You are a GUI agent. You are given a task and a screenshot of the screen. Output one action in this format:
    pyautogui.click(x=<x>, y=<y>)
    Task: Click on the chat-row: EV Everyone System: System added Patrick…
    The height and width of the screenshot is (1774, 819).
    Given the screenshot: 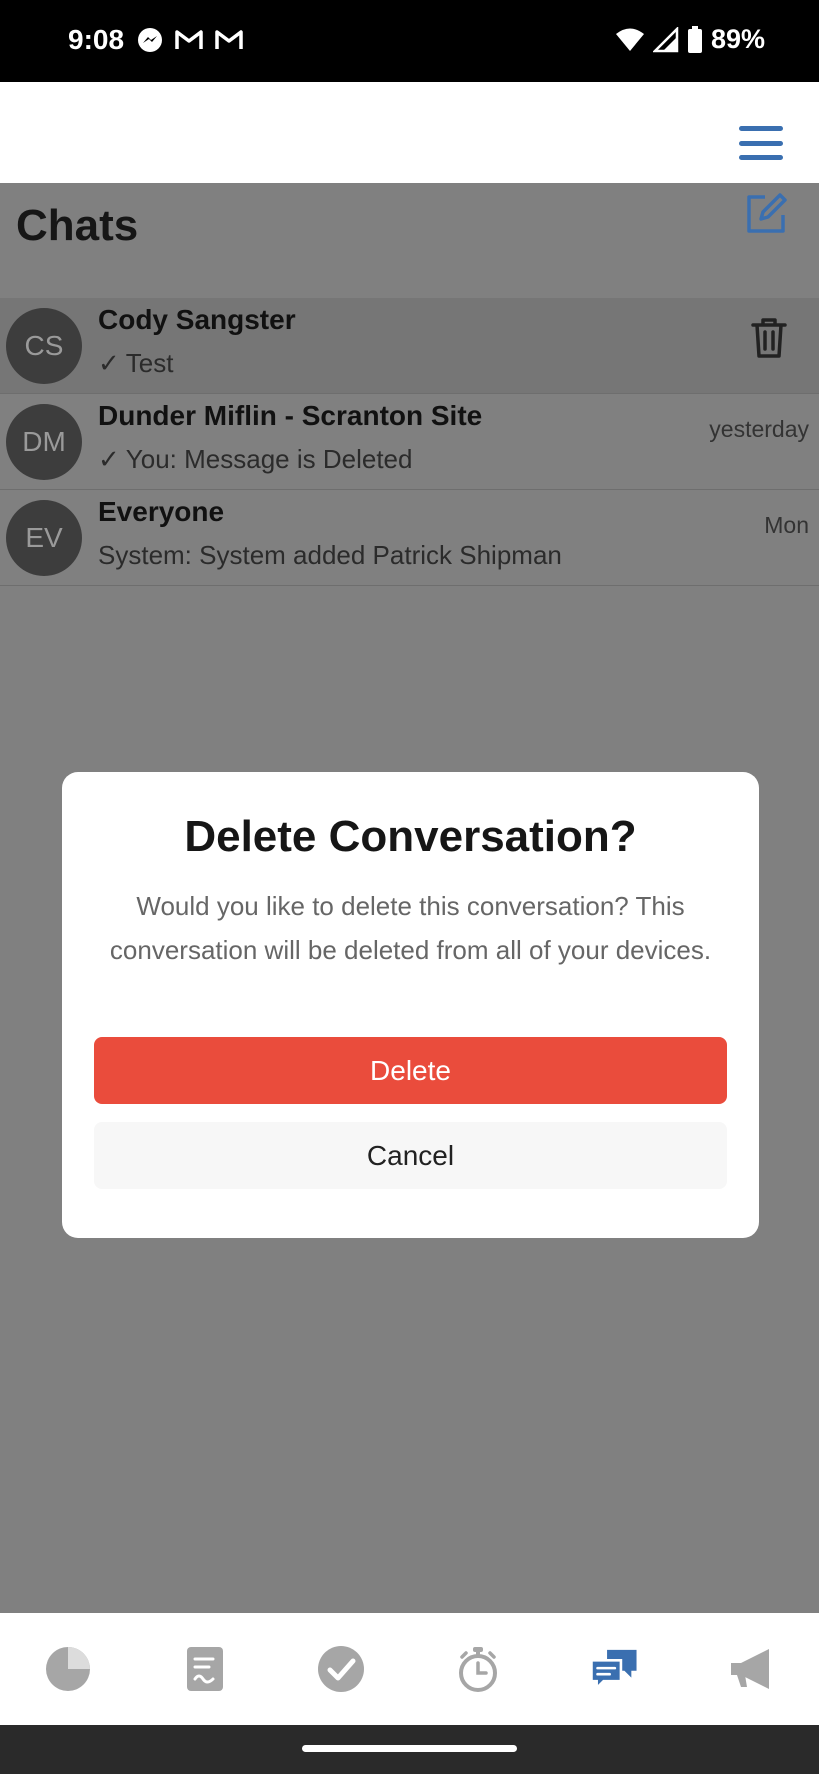 What is the action you would take?
    pyautogui.click(x=409, y=538)
    